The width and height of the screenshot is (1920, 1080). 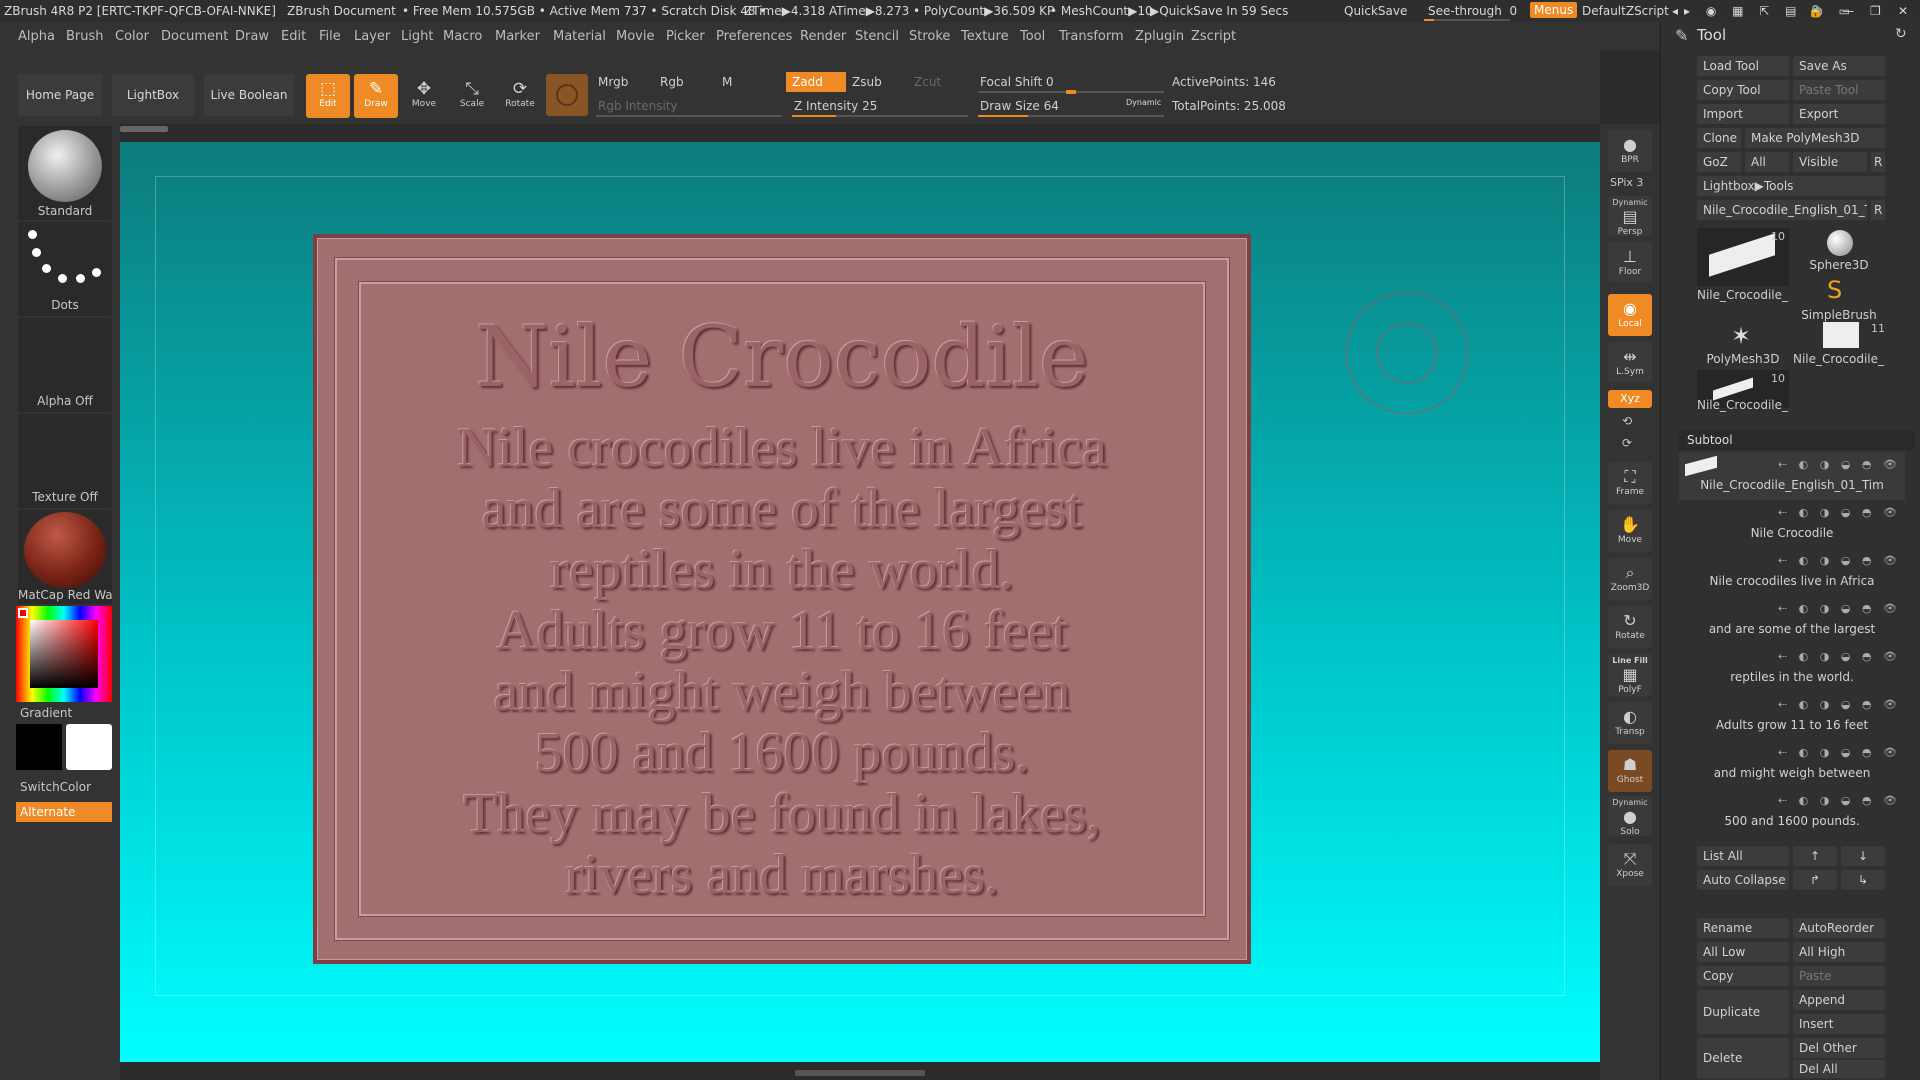 What do you see at coordinates (876, 82) in the screenshot?
I see `zsub-button: Zsub` at bounding box center [876, 82].